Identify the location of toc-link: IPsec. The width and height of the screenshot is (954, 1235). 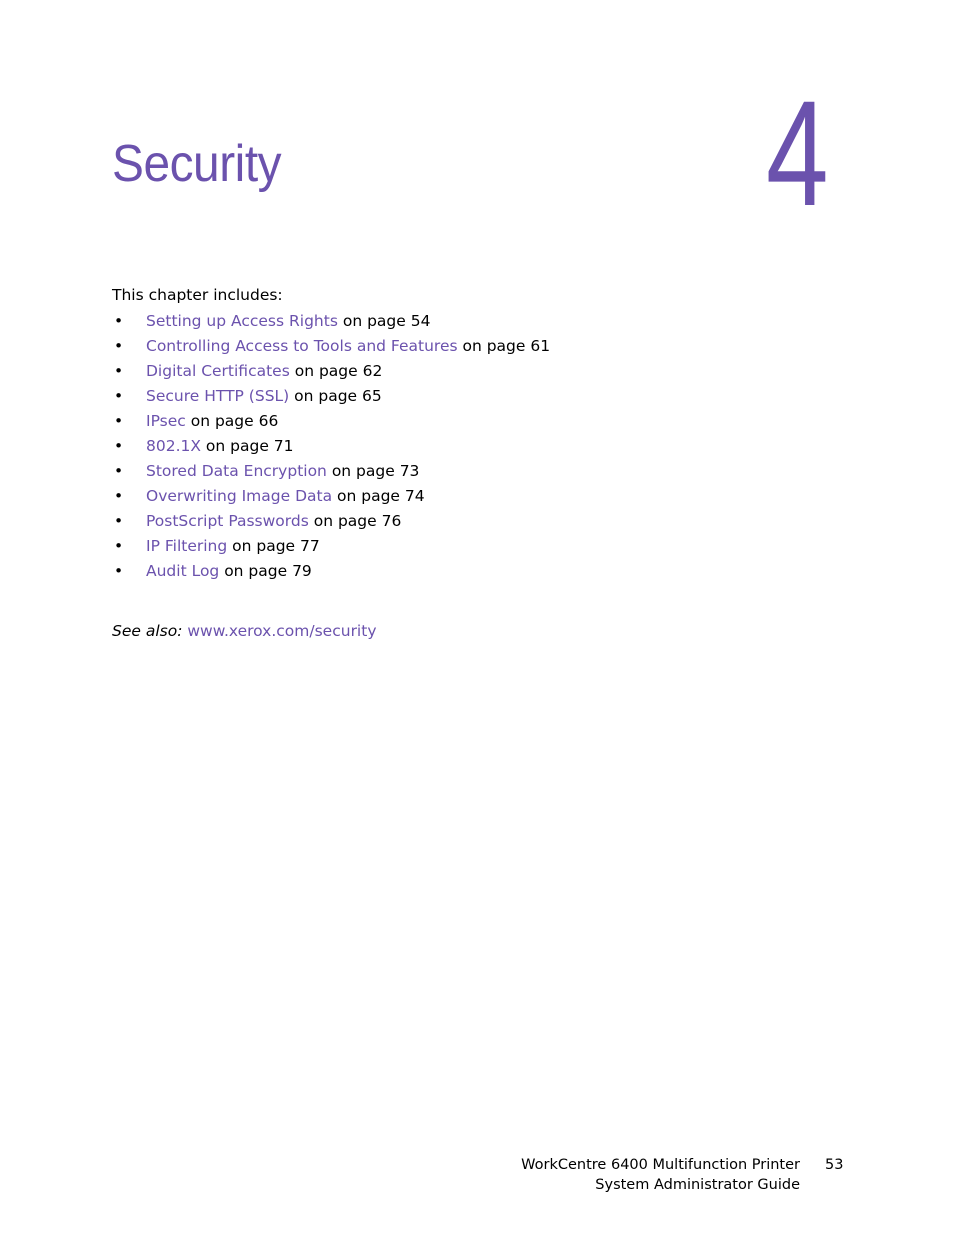
(166, 421).